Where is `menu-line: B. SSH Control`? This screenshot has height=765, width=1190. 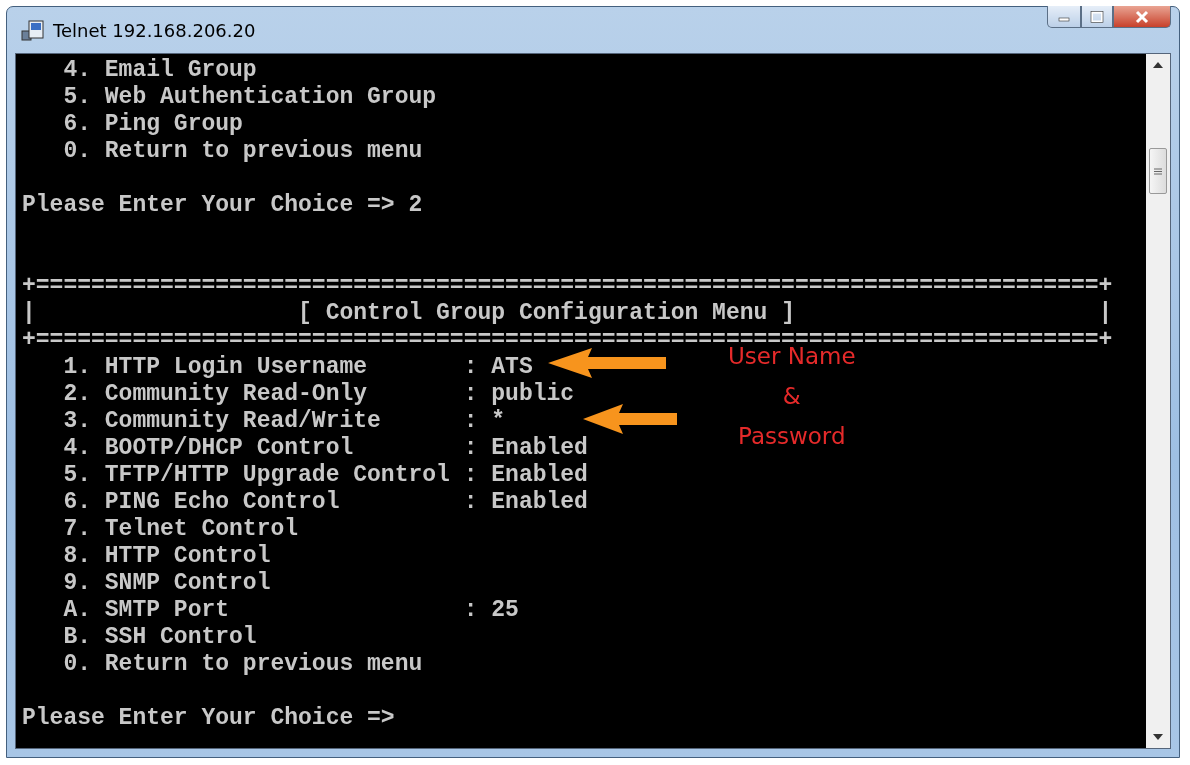
menu-line: B. SSH Control is located at coordinates (160, 637).